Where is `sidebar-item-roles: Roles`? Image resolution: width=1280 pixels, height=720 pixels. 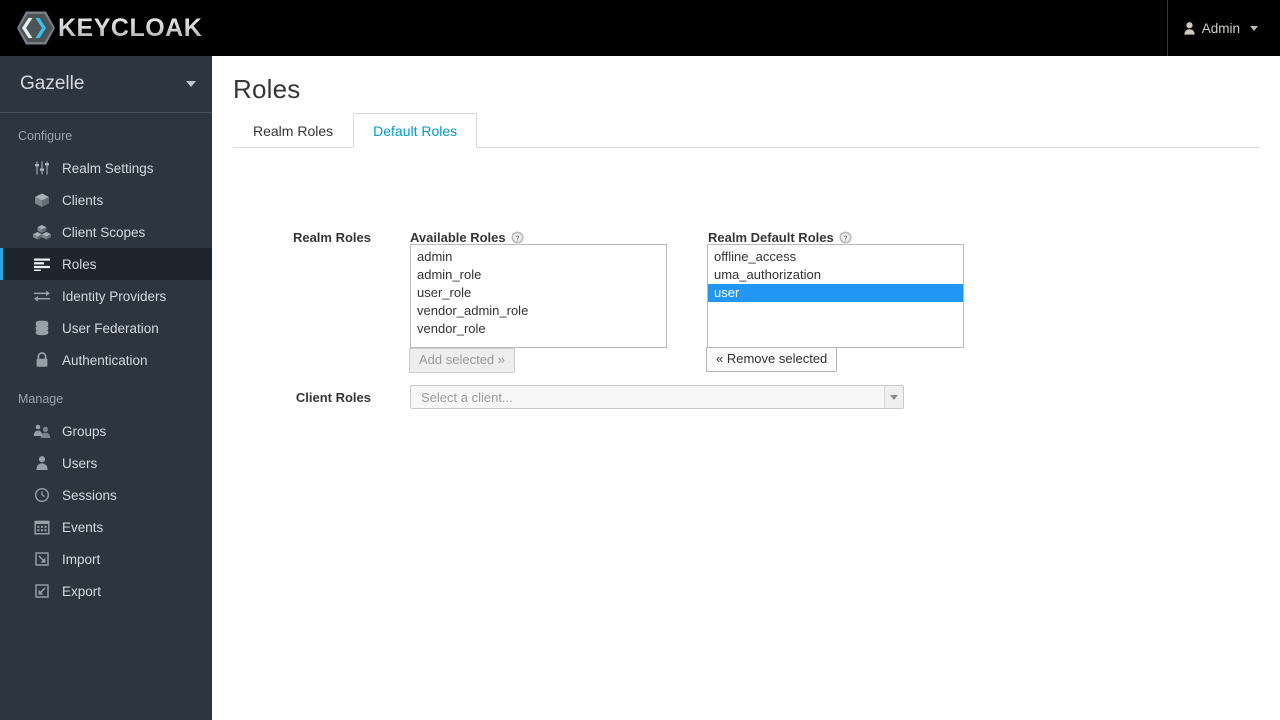 sidebar-item-roles: Roles is located at coordinates (106, 264).